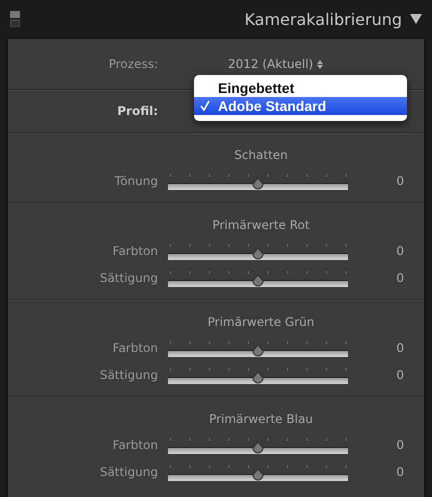 The image size is (432, 497). I want to click on section-title: Schatten, so click(261, 155).